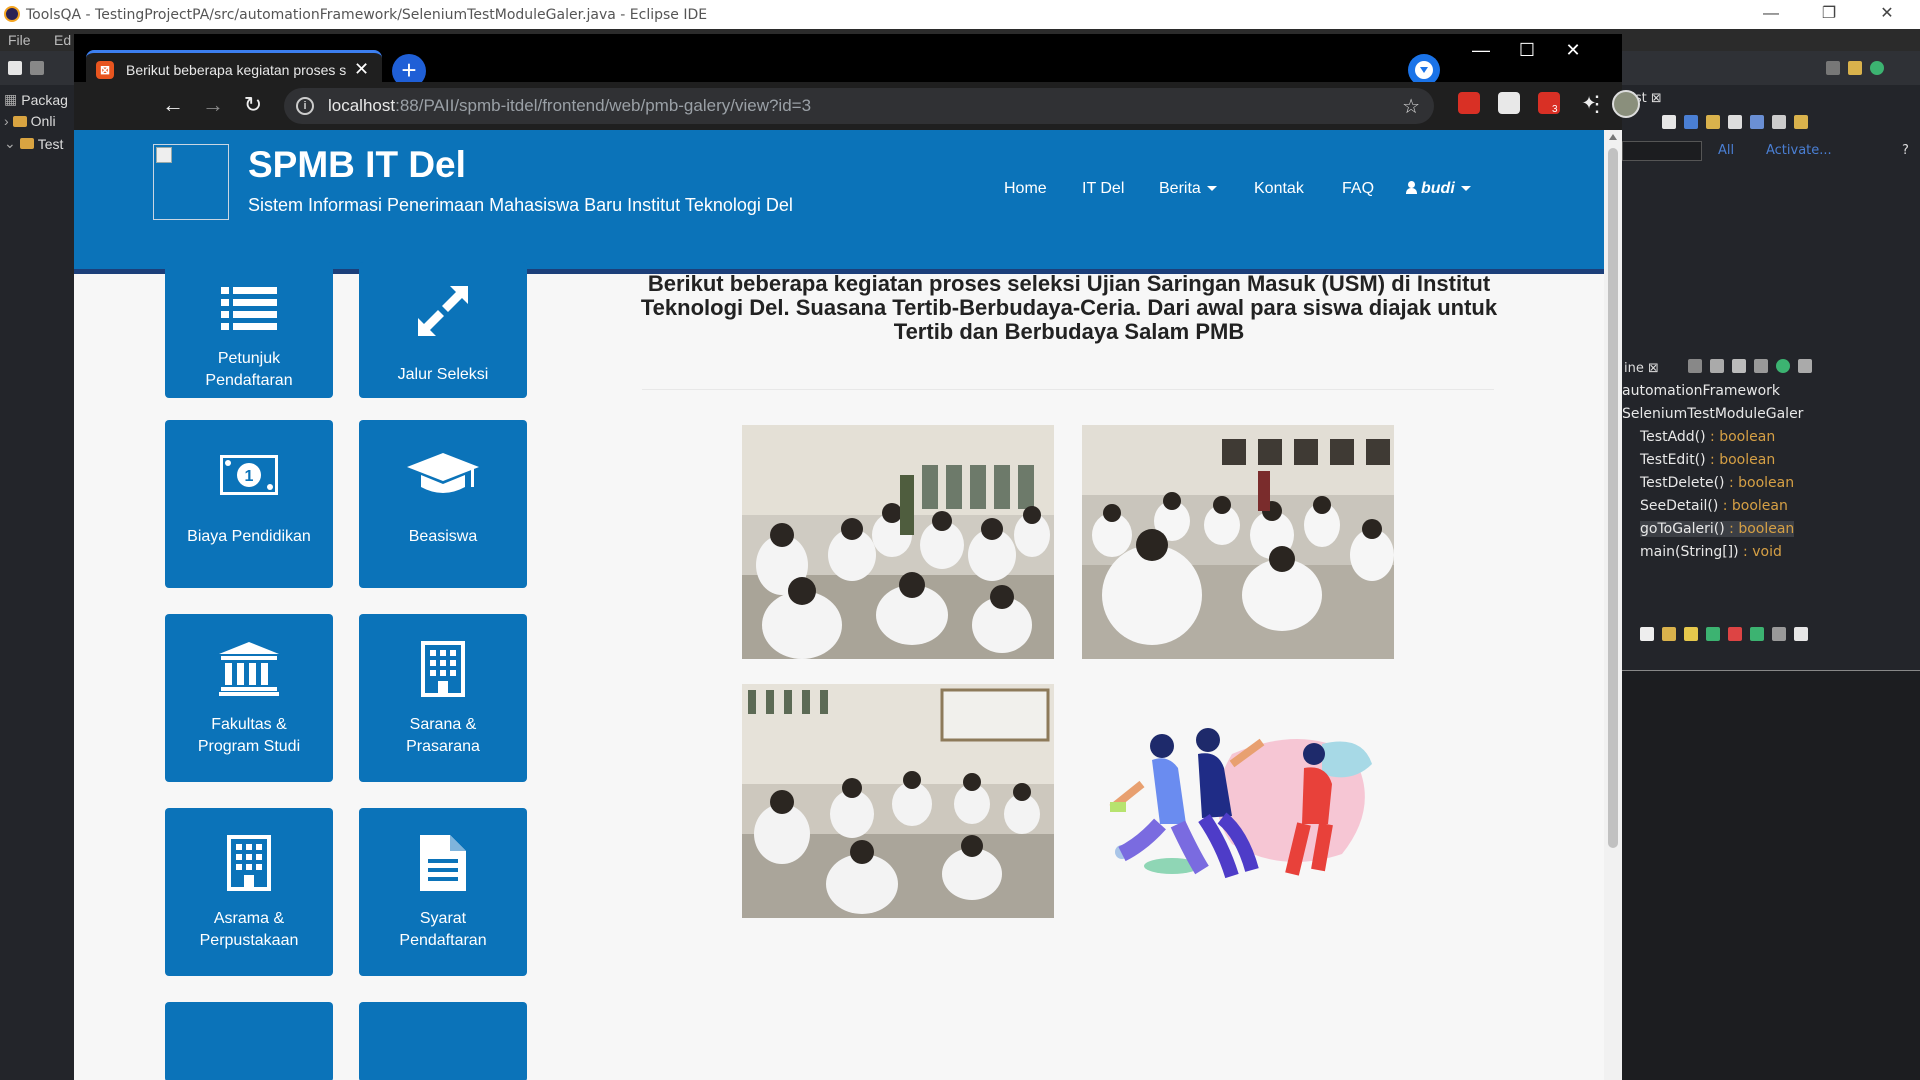 The width and height of the screenshot is (1920, 1080). I want to click on nav-kontak: Kontak, so click(1279, 189).